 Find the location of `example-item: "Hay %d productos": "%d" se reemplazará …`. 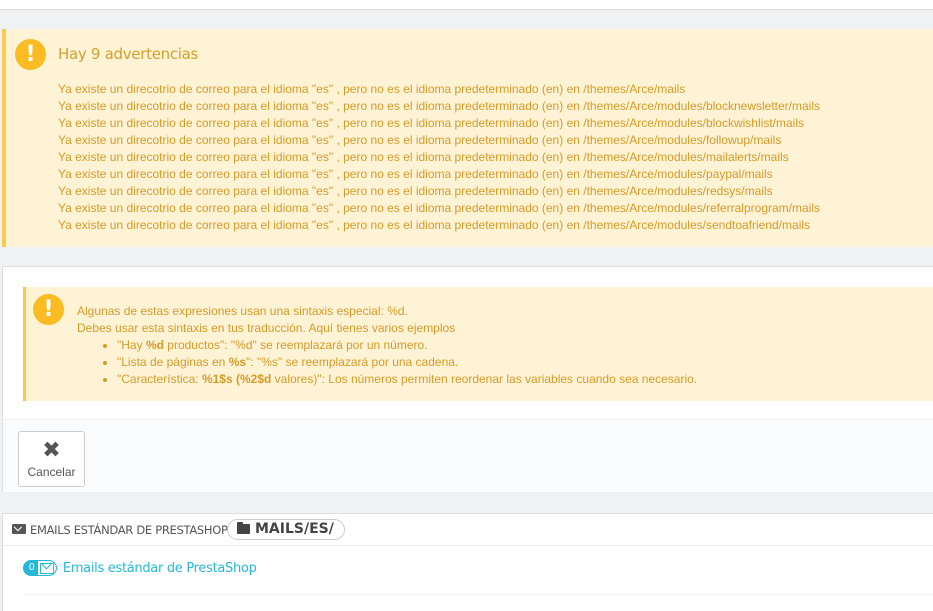

example-item: "Hay %d productos": "%d" se reemplazará … is located at coordinates (407, 345).